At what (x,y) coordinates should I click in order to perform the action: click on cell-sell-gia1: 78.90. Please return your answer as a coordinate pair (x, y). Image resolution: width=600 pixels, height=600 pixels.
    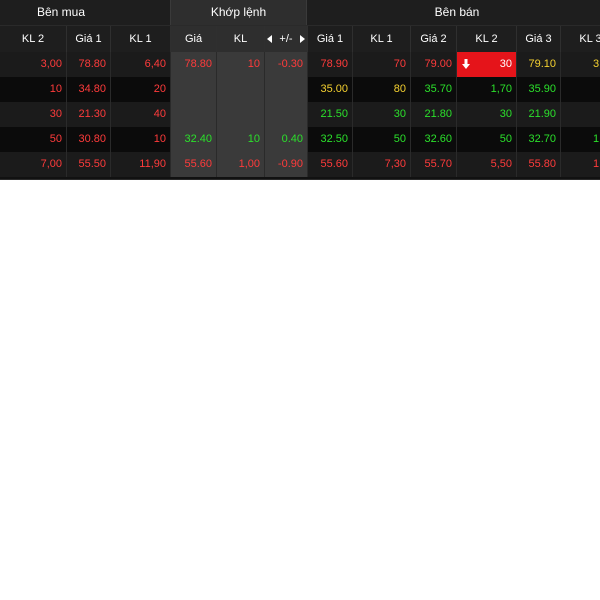
    Looking at the image, I should click on (329, 64).